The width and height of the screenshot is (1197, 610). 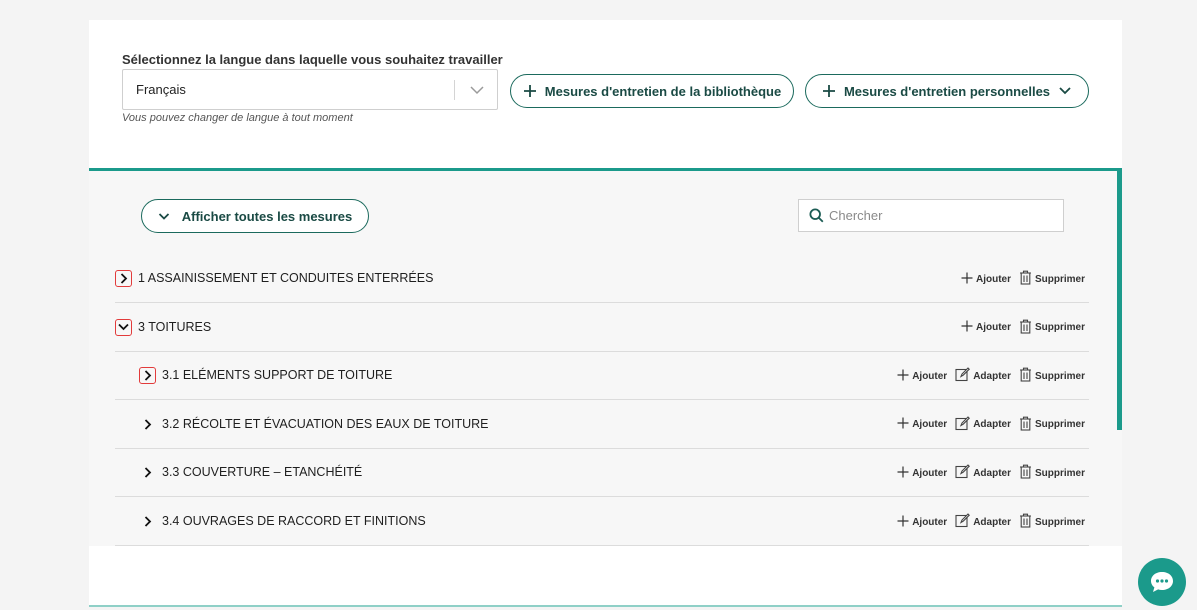 I want to click on row-title: 1 ASSAINISSEMENT ET CONDUITES ENTERRÉES, so click(x=286, y=278).